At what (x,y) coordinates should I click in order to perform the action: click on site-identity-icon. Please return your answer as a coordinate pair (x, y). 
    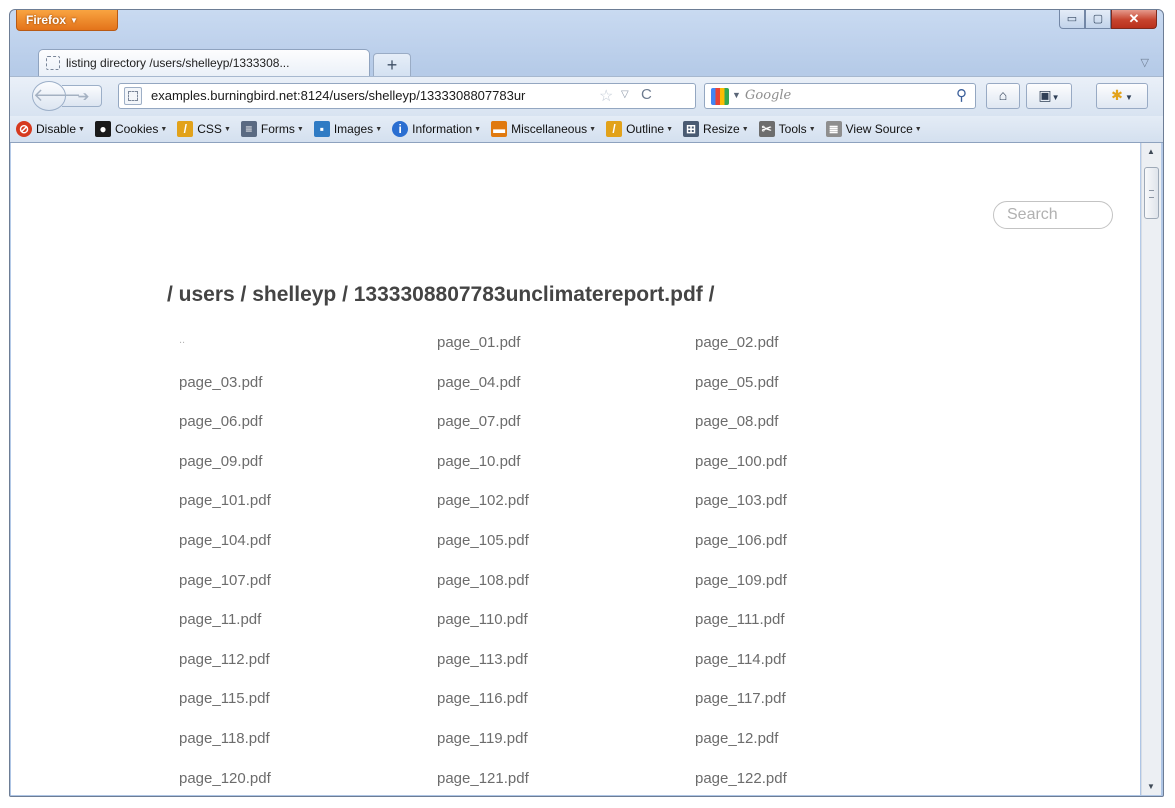
    Looking at the image, I should click on (133, 96).